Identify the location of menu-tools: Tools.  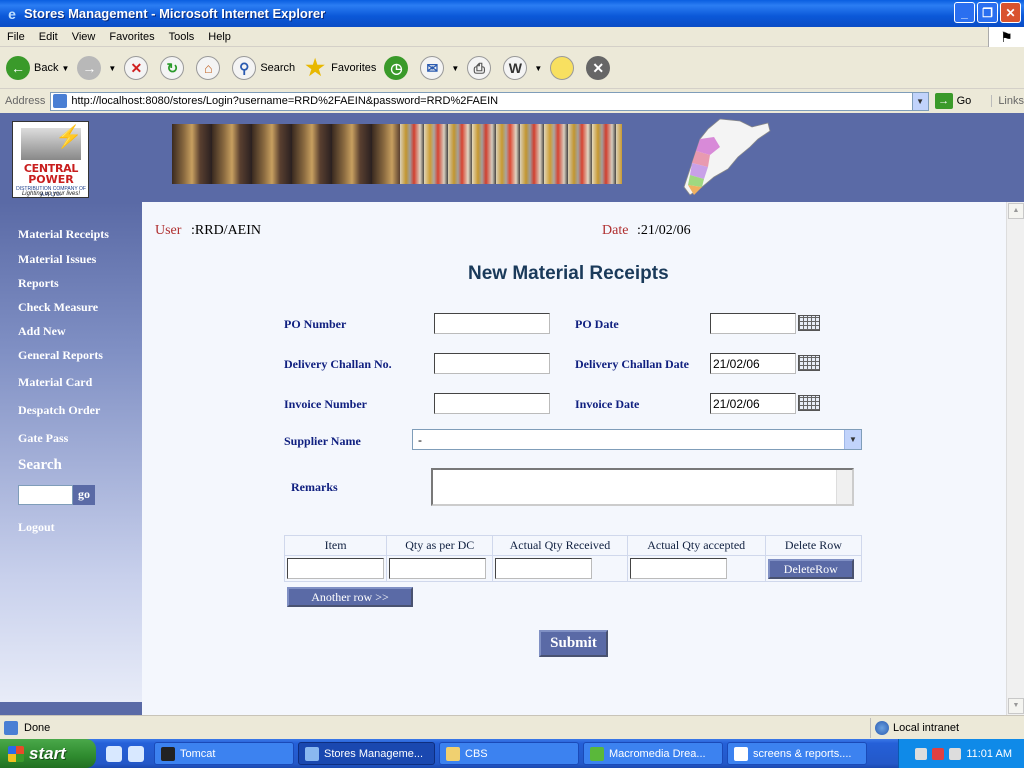
(182, 37).